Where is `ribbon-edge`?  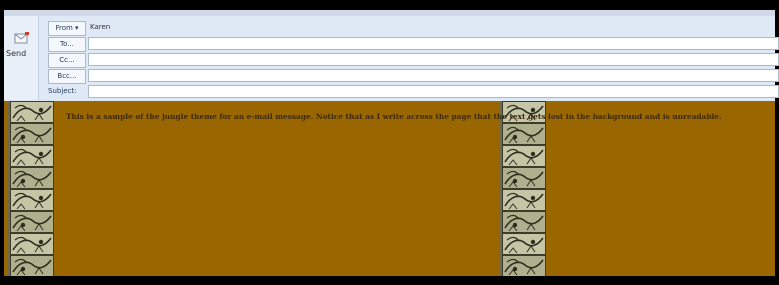
ribbon-edge is located at coordinates (389, 13).